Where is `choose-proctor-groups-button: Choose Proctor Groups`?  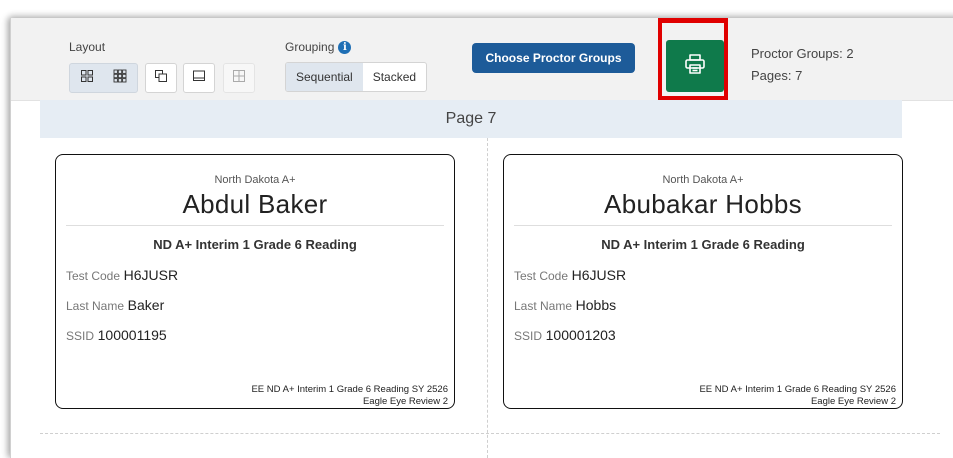 choose-proctor-groups-button: Choose Proctor Groups is located at coordinates (553, 58).